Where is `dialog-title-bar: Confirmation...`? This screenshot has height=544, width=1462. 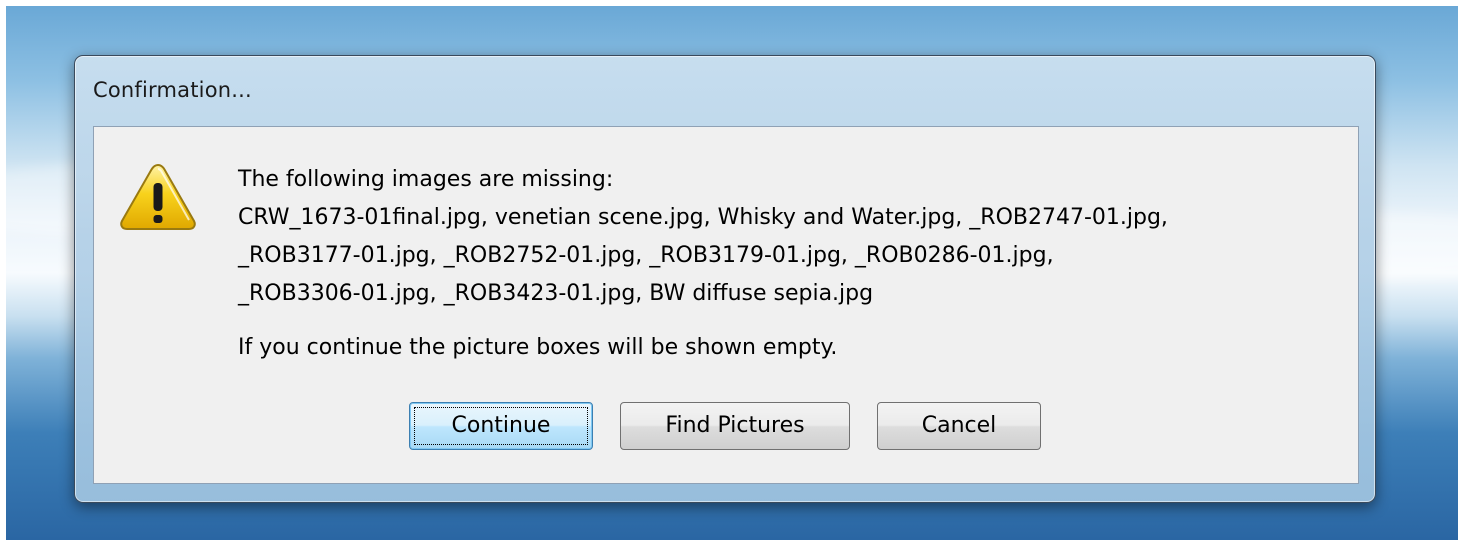 dialog-title-bar: Confirmation... is located at coordinates (725, 90).